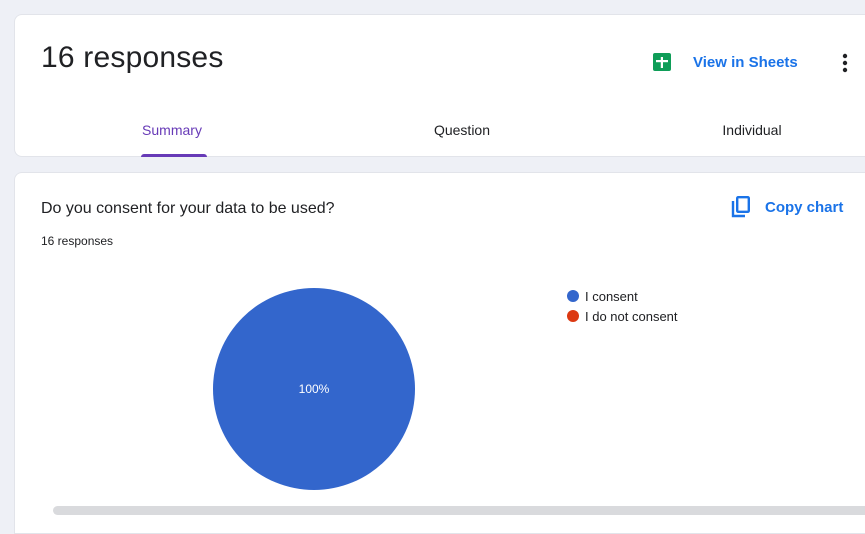  I want to click on copy-icon, so click(741, 207).